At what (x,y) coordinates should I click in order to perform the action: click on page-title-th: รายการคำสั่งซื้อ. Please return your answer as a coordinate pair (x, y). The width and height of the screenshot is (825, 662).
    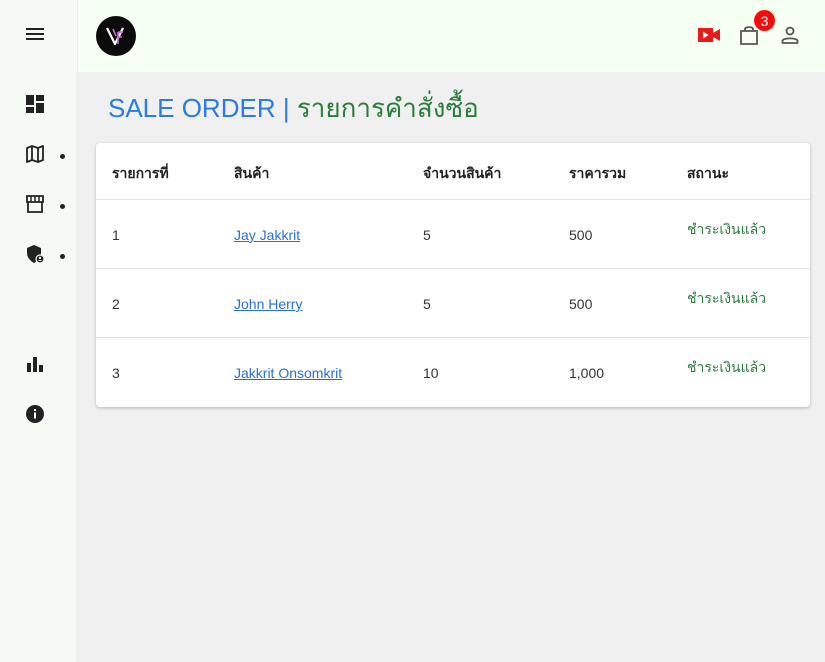
    Looking at the image, I should click on (387, 108).